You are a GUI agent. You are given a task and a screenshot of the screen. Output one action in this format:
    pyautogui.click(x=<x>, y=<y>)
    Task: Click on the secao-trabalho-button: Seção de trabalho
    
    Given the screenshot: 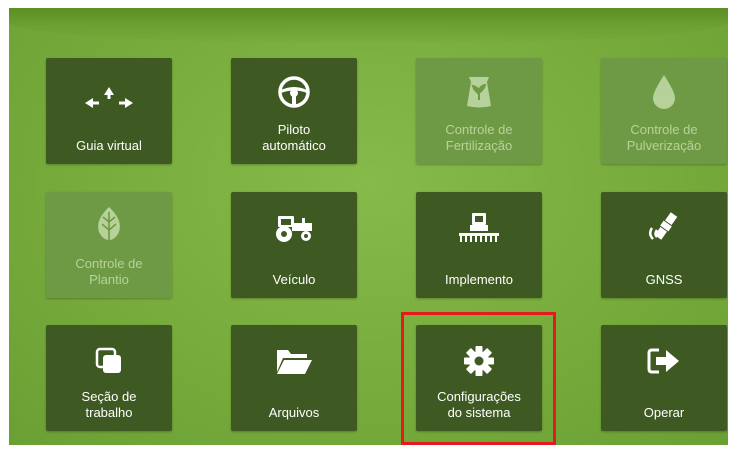 What is the action you would take?
    pyautogui.click(x=109, y=378)
    